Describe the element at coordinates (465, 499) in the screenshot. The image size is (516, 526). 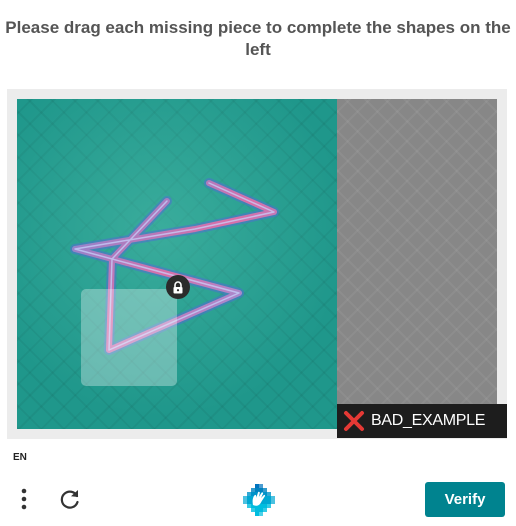
I see `verify-button: Verify` at that location.